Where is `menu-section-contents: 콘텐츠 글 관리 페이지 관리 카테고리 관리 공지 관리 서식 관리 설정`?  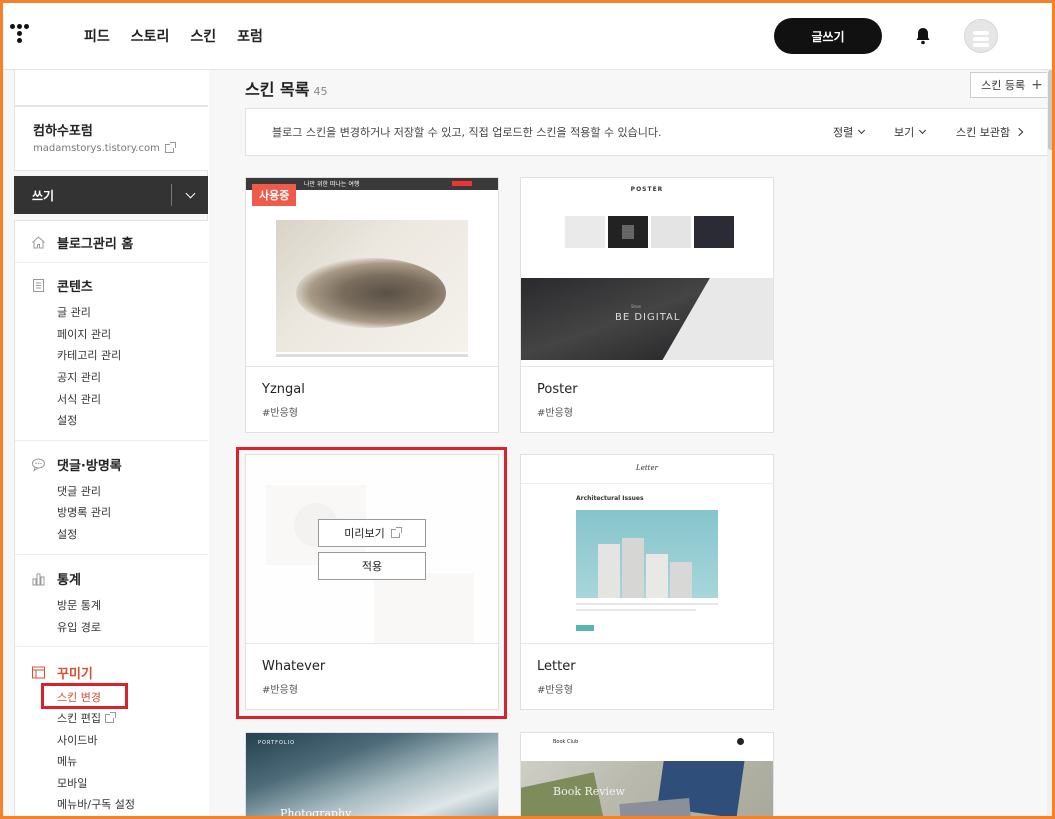
menu-section-contents: 콘텐츠 글 관리 페이지 관리 카테고리 관리 공지 관리 서식 관리 설정 is located at coordinates (111, 352).